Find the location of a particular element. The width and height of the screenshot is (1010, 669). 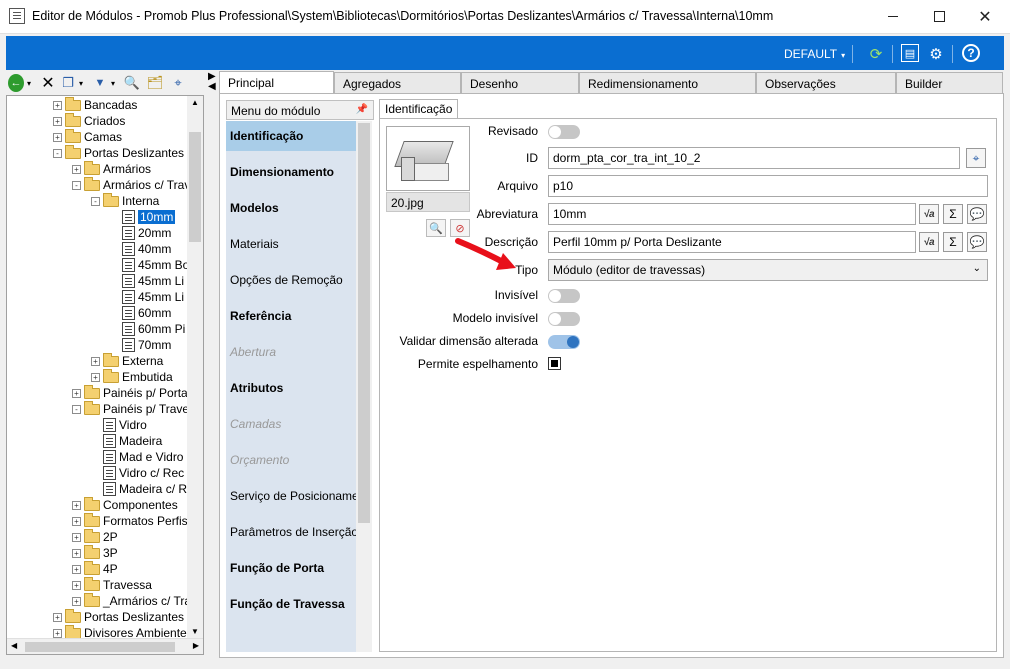

tree-item: + Criados is located at coordinates (89, 120).